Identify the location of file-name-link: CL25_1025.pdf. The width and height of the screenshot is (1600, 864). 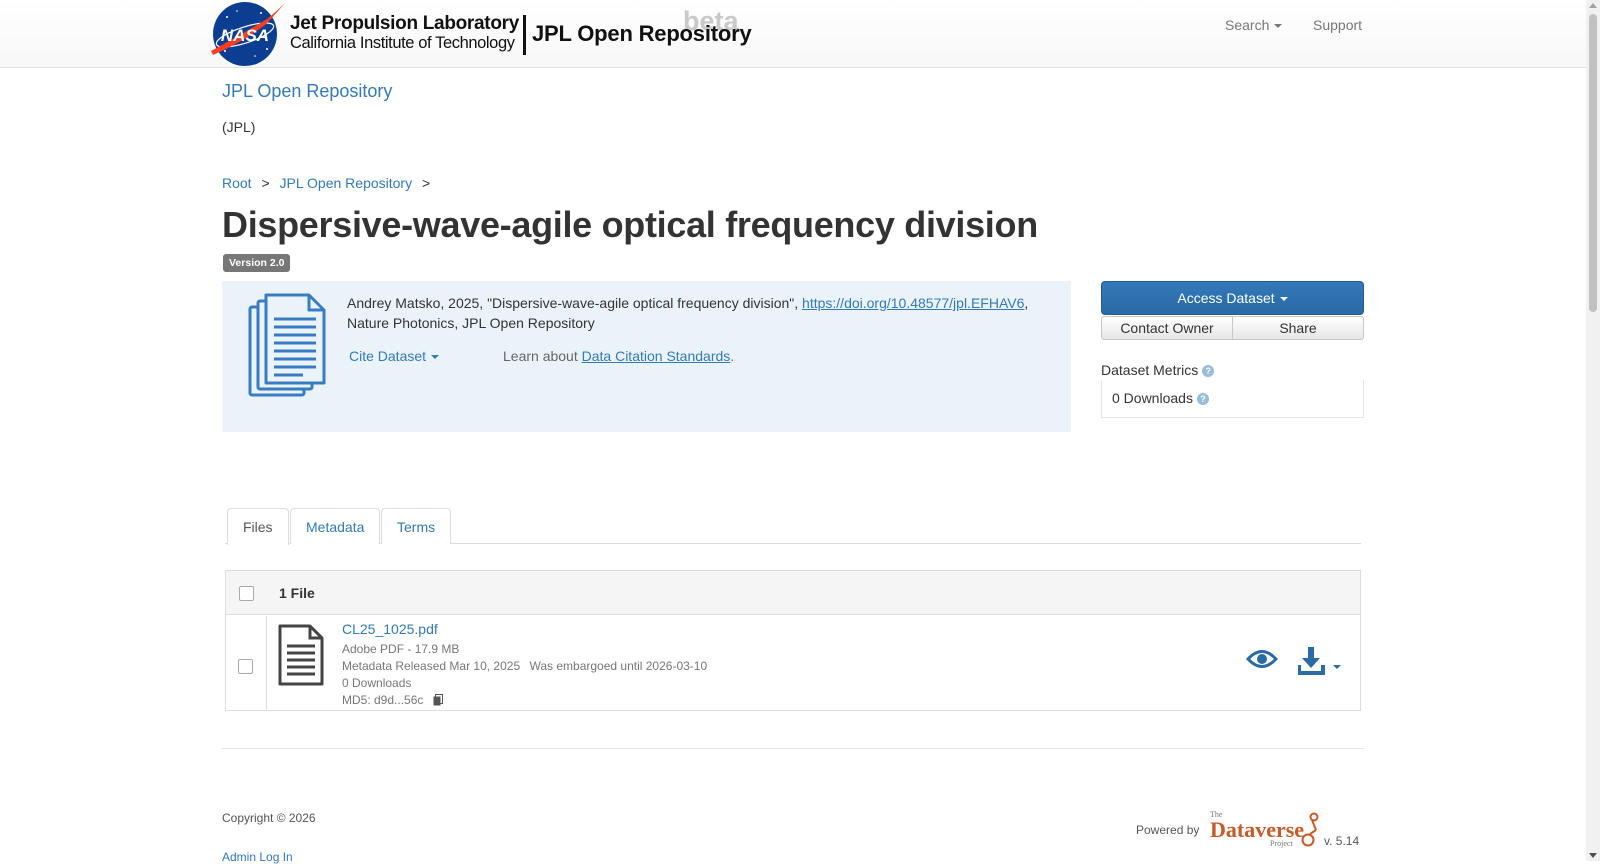
(390, 629).